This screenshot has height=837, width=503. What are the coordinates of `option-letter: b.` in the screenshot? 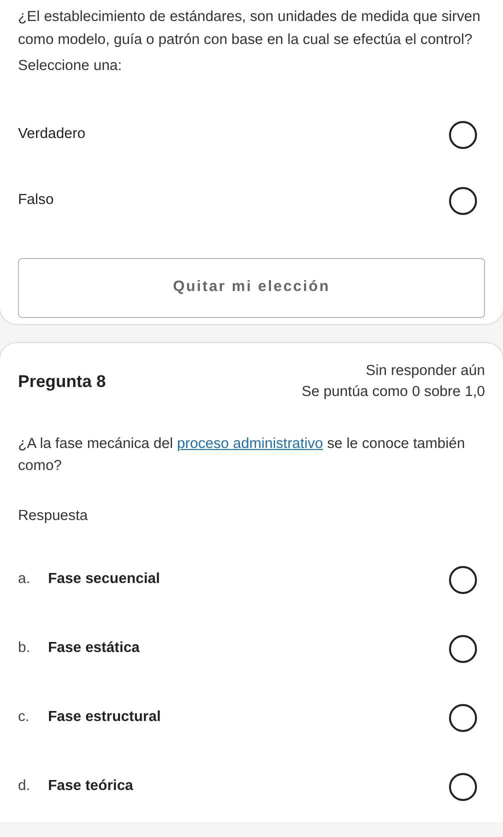 It's located at (25, 648).